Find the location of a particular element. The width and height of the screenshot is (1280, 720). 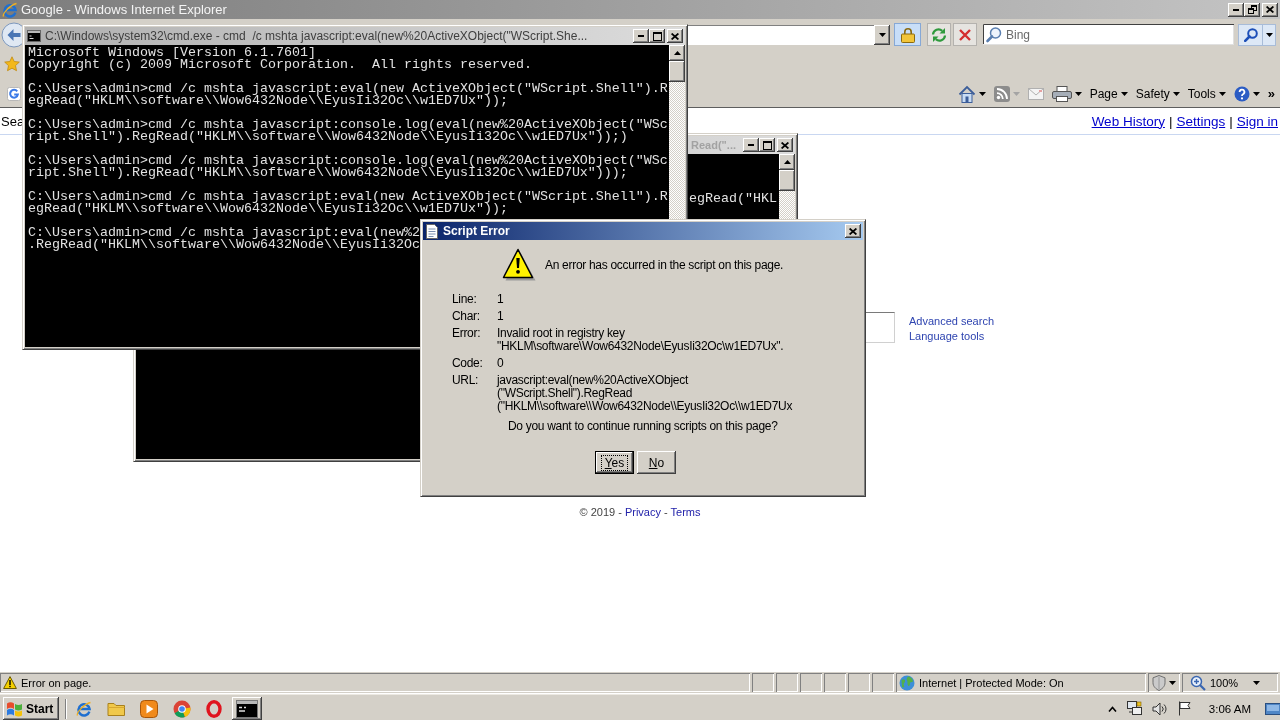

star-icon is located at coordinates (12, 64).